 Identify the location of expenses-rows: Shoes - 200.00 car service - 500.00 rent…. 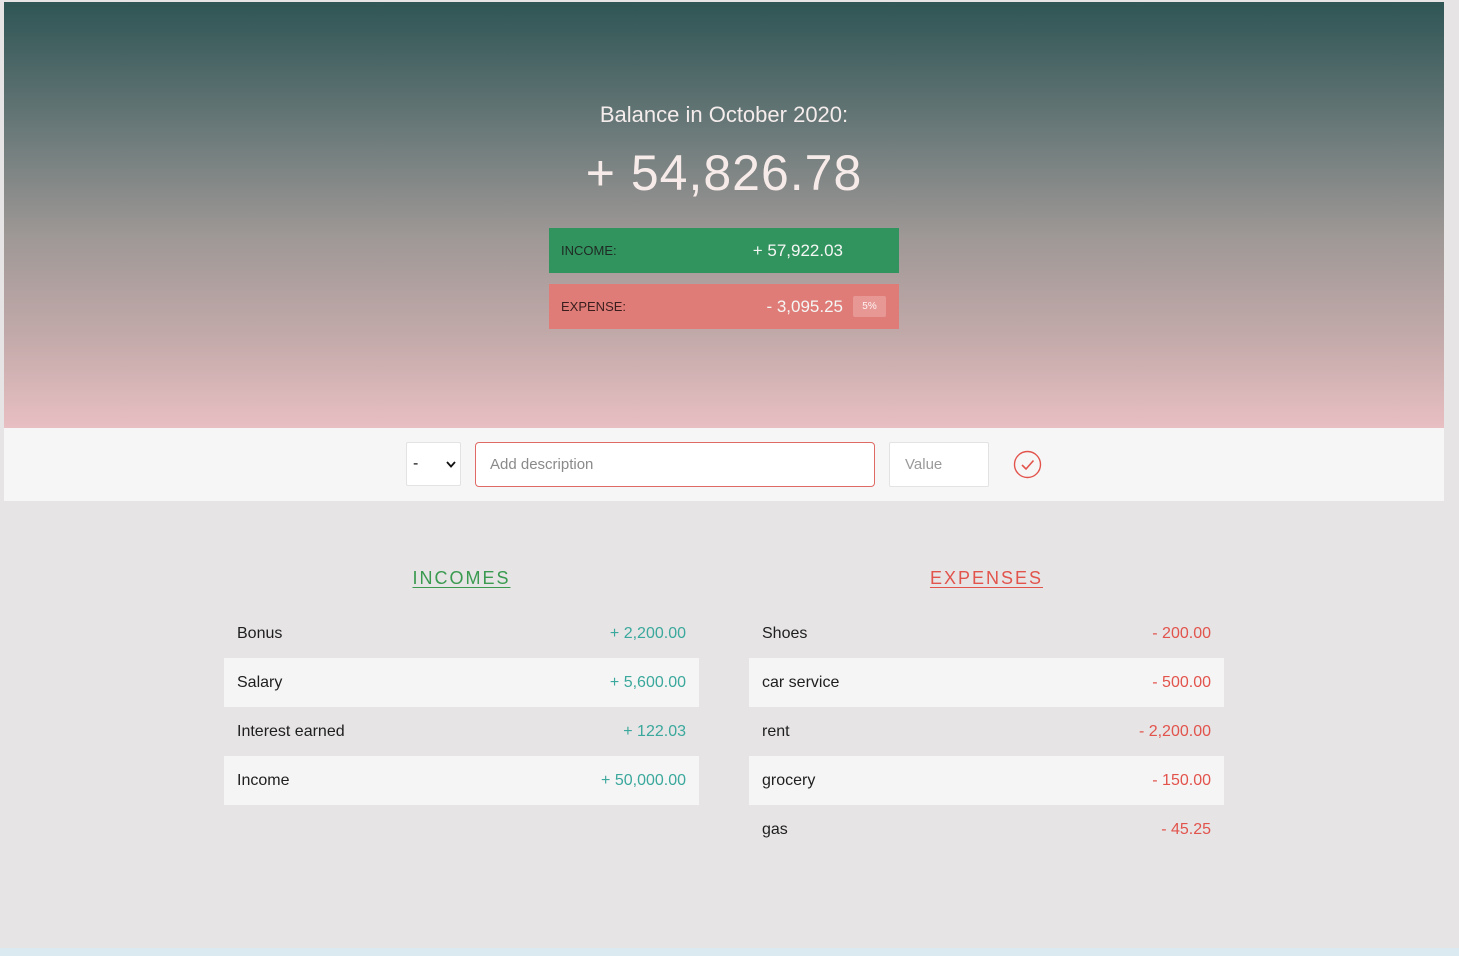
(986, 731).